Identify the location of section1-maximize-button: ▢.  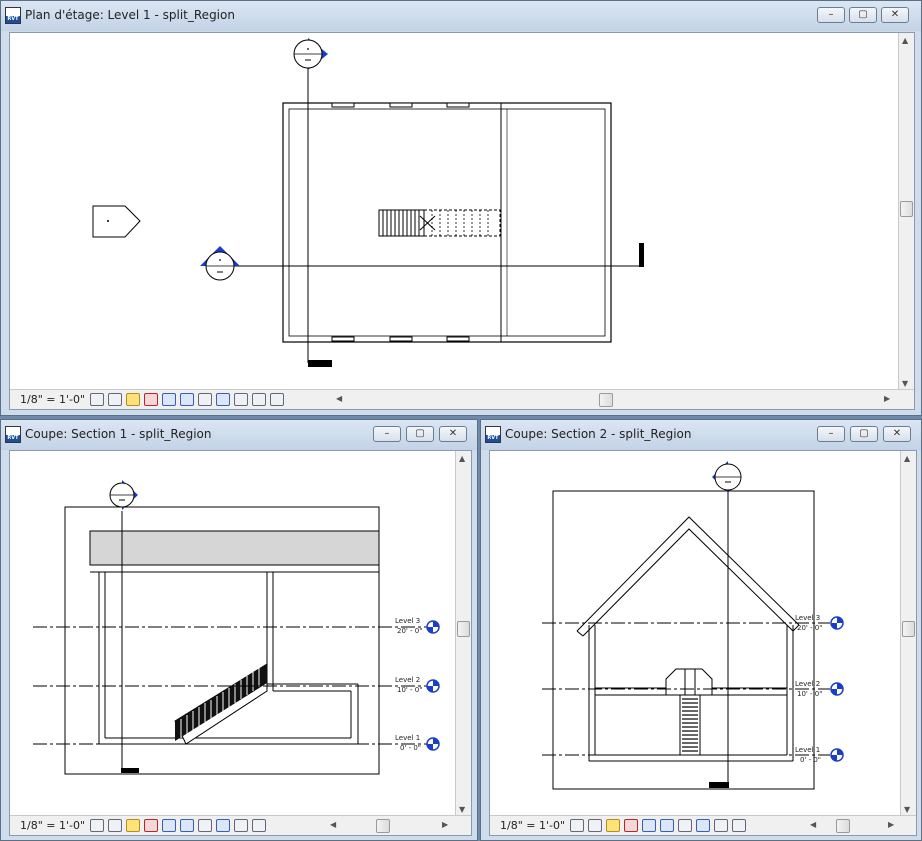
(420, 434).